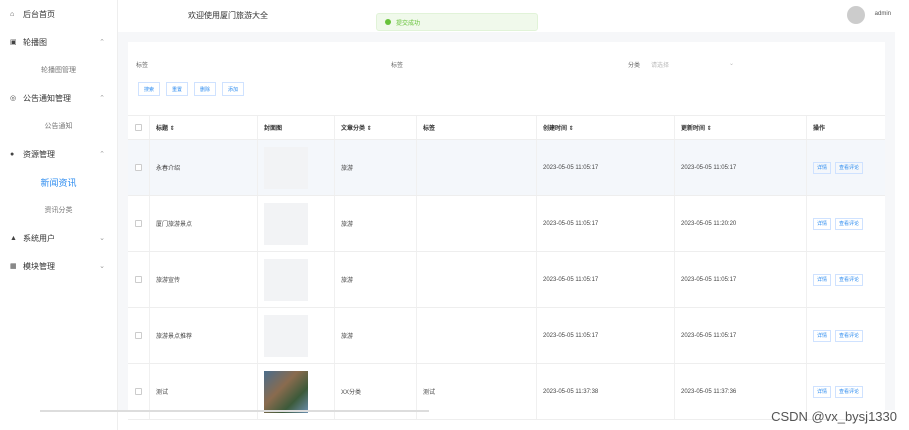 The width and height of the screenshot is (909, 430). What do you see at coordinates (606, 391) in the screenshot?
I see `row-created: 2023-05-05 11:37:38` at bounding box center [606, 391].